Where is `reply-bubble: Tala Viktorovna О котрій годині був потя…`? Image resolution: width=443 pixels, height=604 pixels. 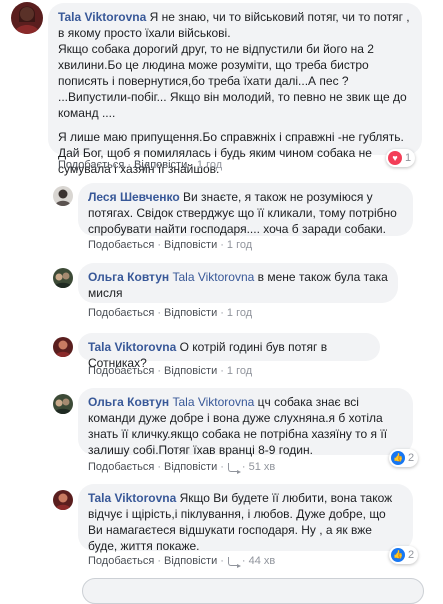 reply-bubble: Tala Viktorovna О котрій годині був потя… is located at coordinates (229, 351).